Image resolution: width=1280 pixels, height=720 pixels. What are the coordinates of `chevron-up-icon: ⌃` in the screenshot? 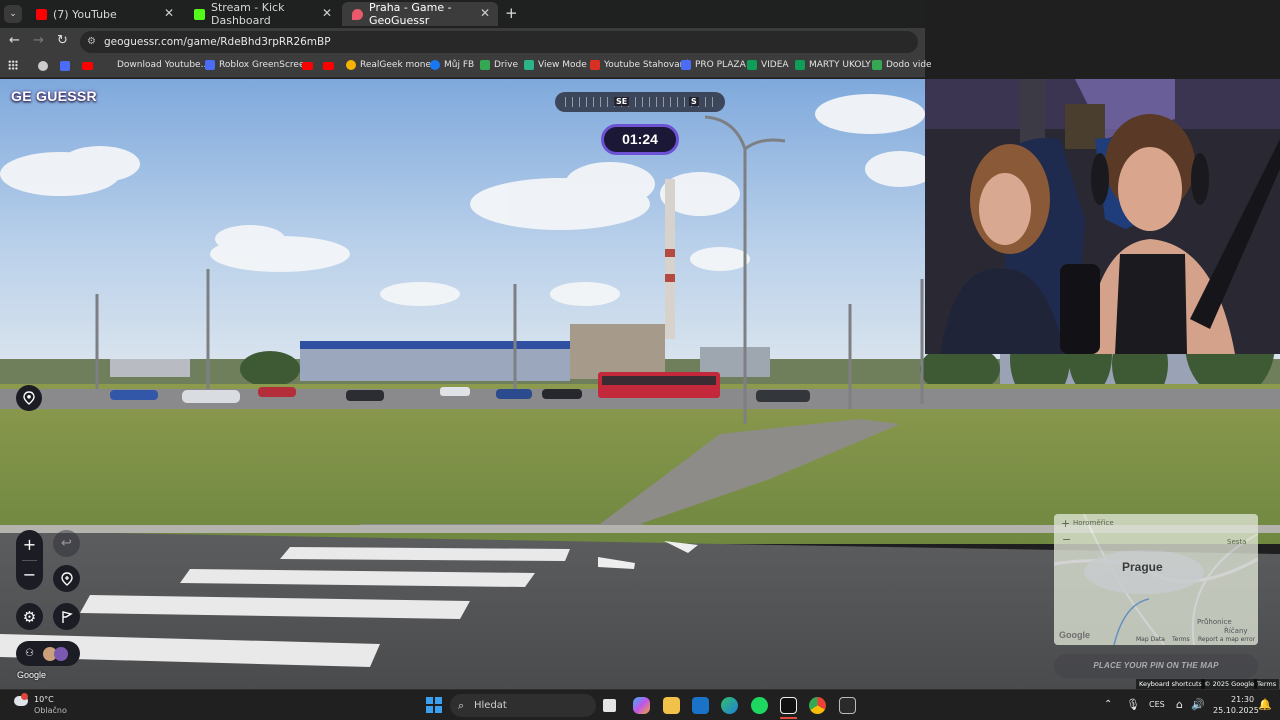 It's located at (1108, 704).